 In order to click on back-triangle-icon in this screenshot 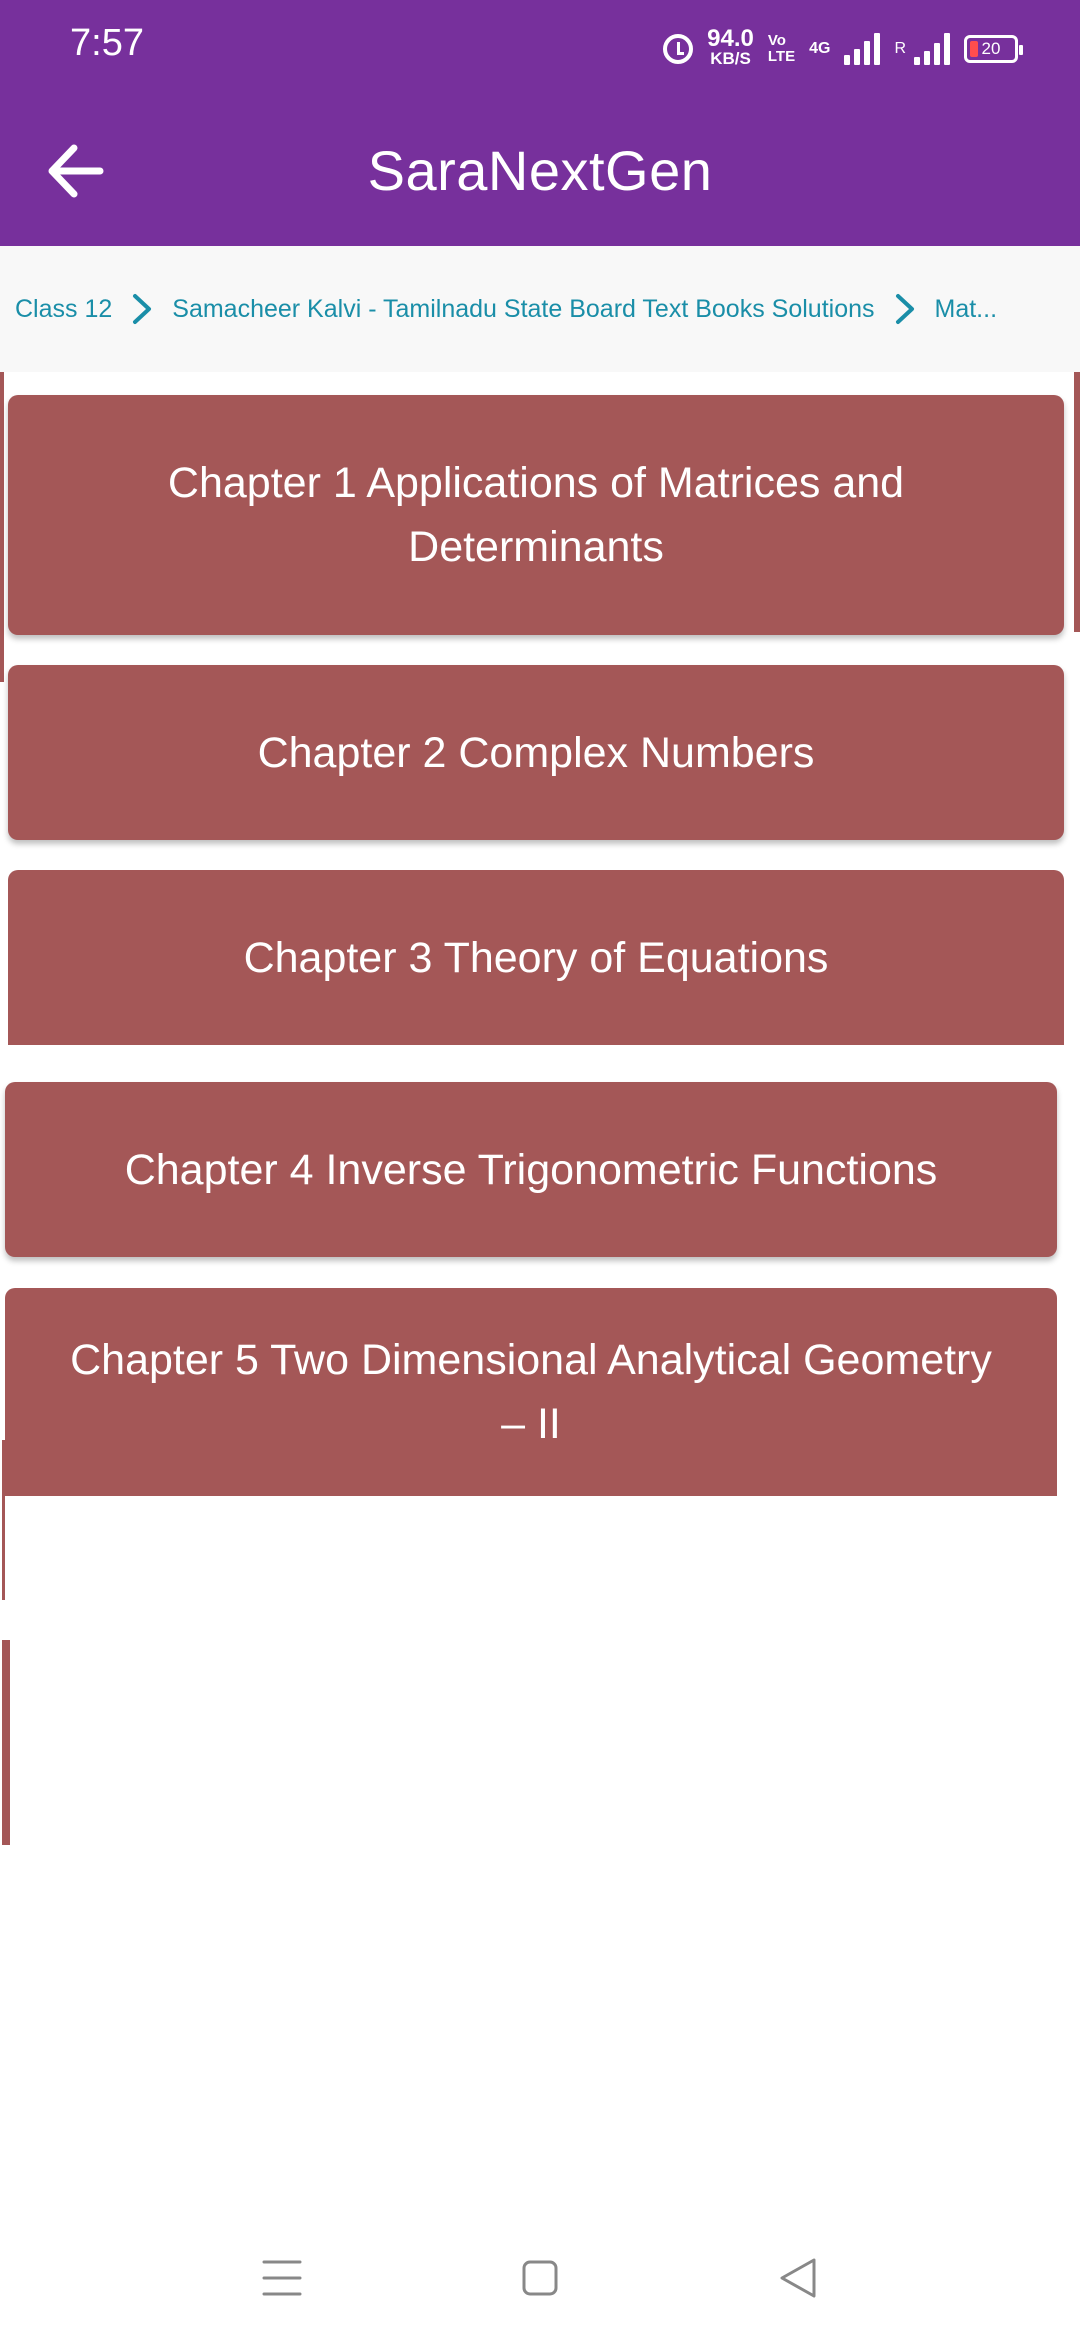, I will do `click(798, 2278)`.